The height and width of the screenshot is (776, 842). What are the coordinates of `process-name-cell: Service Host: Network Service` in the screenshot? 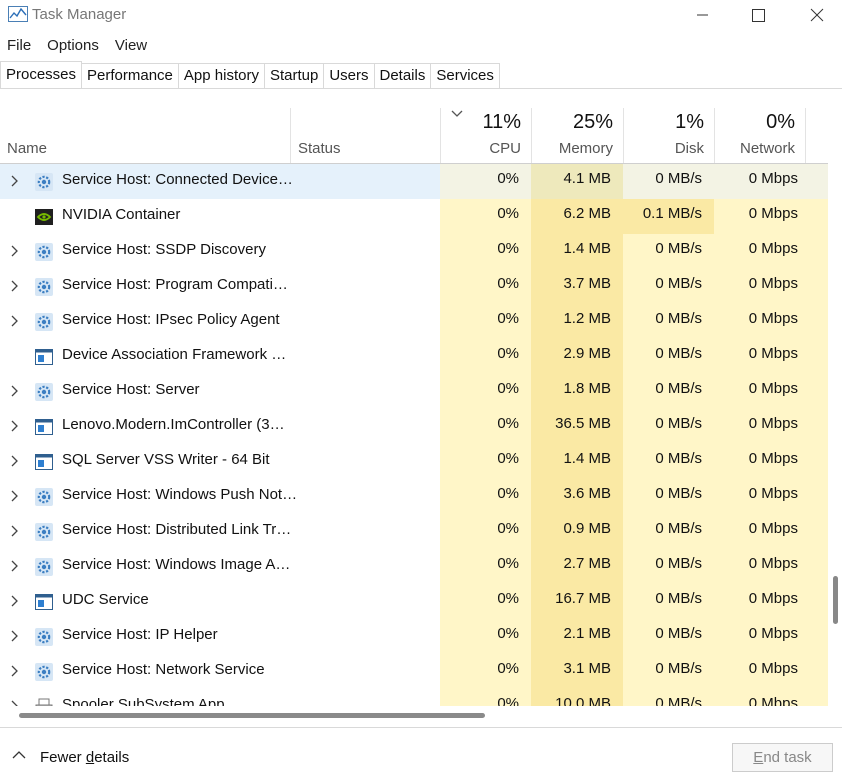 It's located at (220, 671).